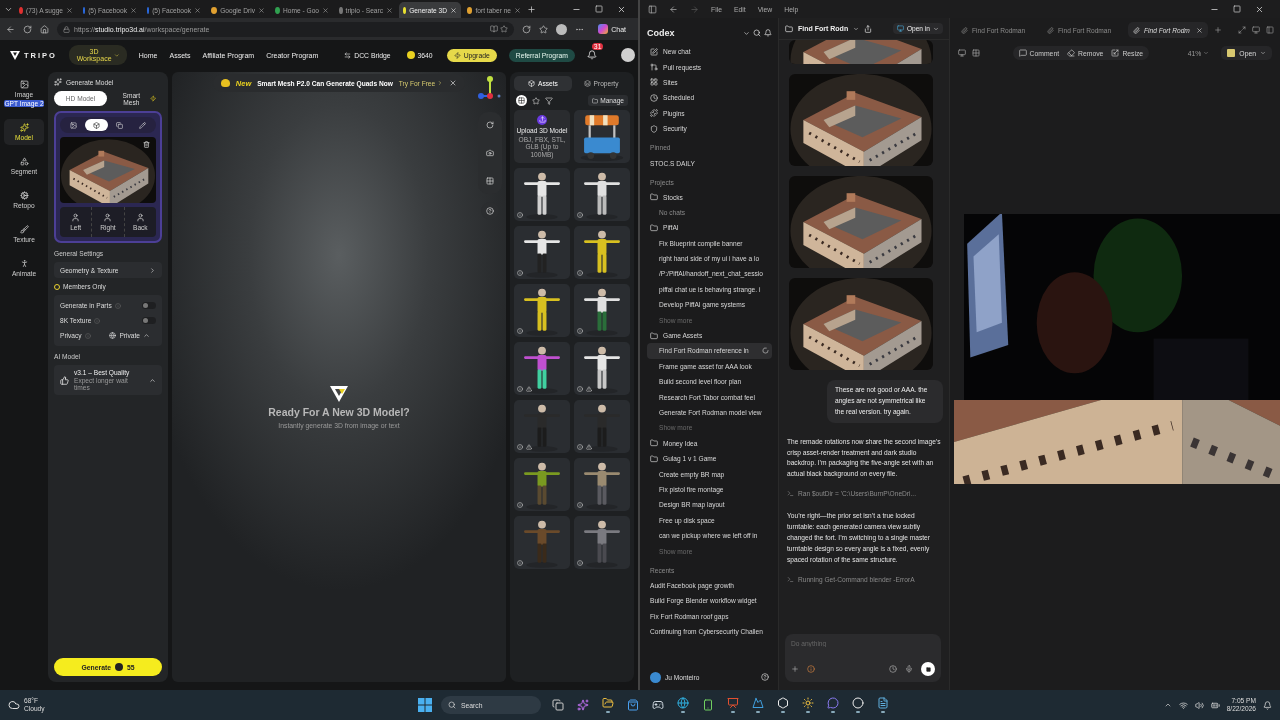  What do you see at coordinates (339, 411) in the screenshot?
I see `empty-title: Ready For A New 3D Model?` at bounding box center [339, 411].